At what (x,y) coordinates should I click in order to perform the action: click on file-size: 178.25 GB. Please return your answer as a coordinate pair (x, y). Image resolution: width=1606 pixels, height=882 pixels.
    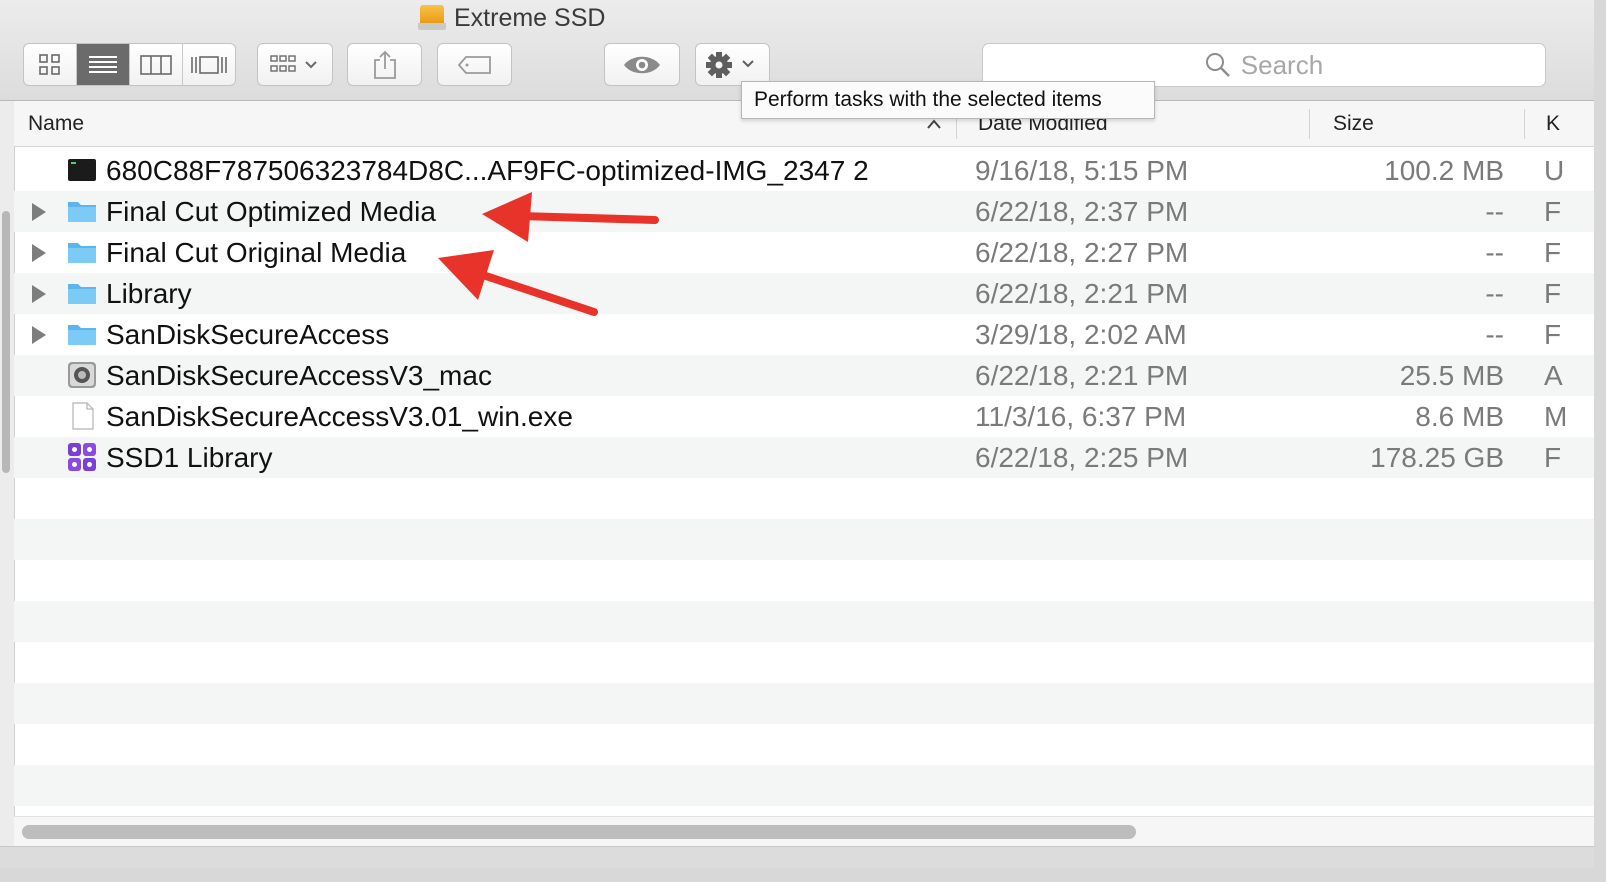
    Looking at the image, I should click on (1437, 457).